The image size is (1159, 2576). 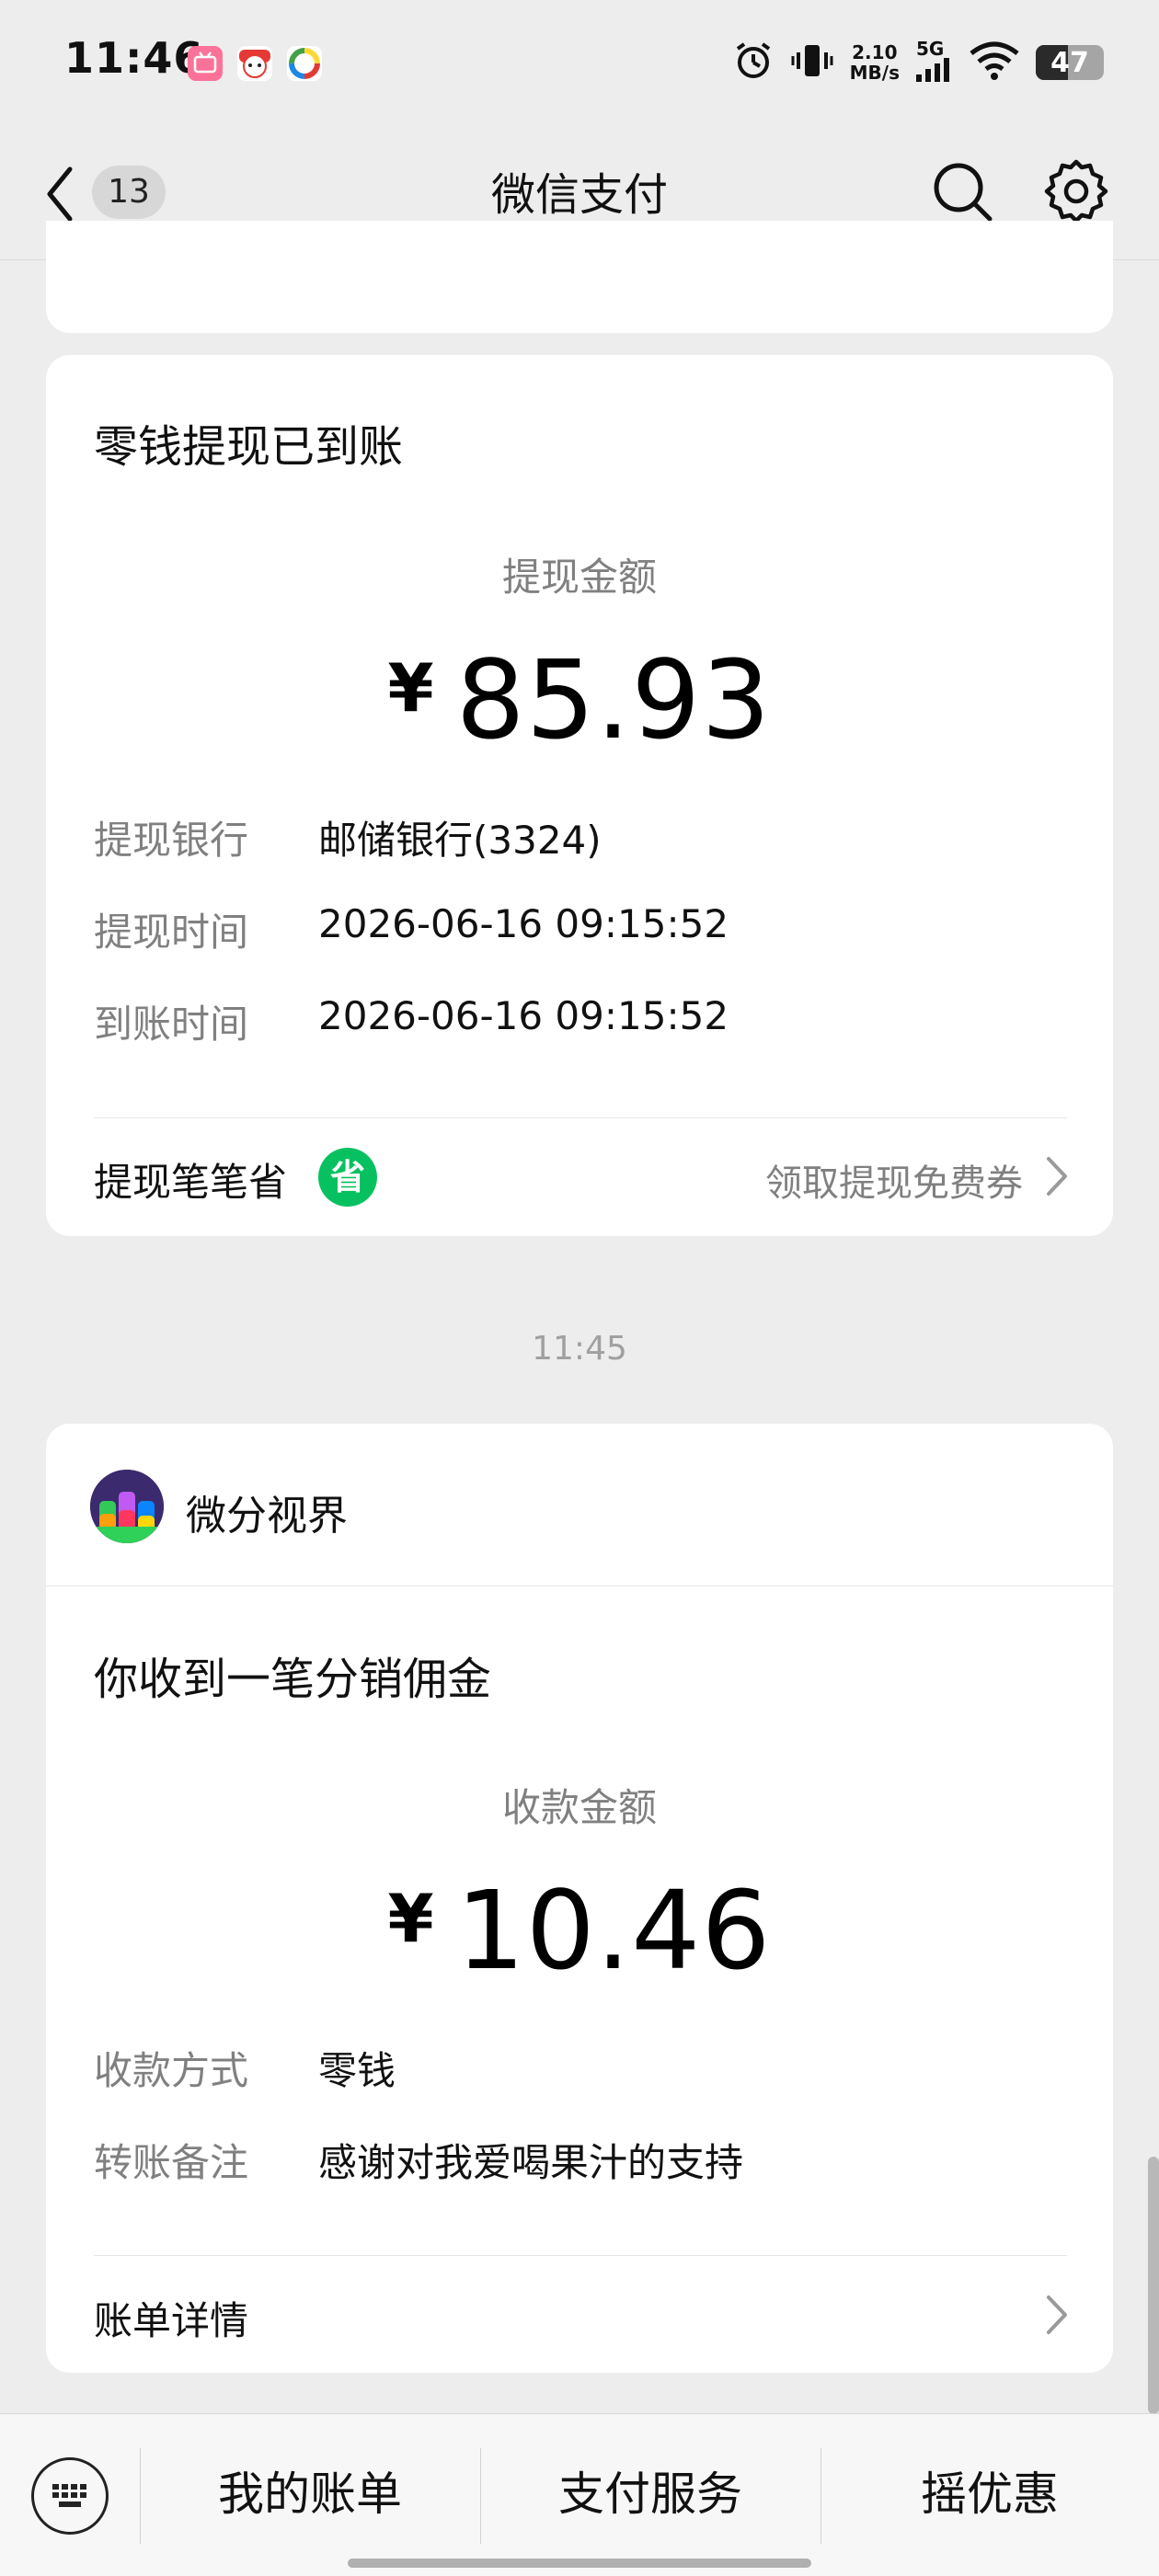 I want to click on merchant-name: 微分视界, so click(x=267, y=1512).